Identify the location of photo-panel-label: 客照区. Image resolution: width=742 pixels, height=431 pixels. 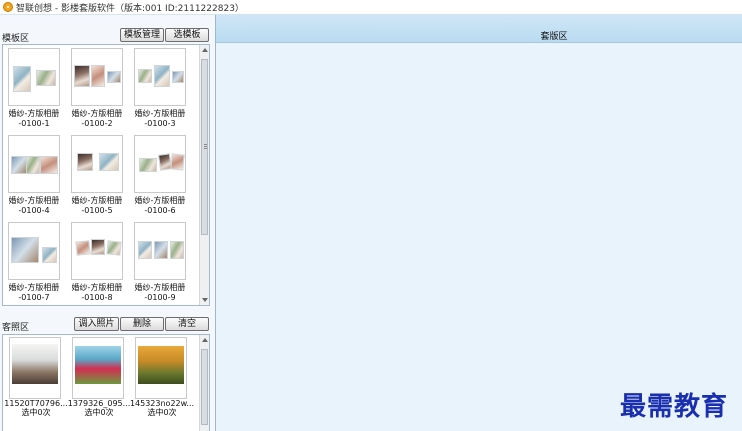
(16, 328).